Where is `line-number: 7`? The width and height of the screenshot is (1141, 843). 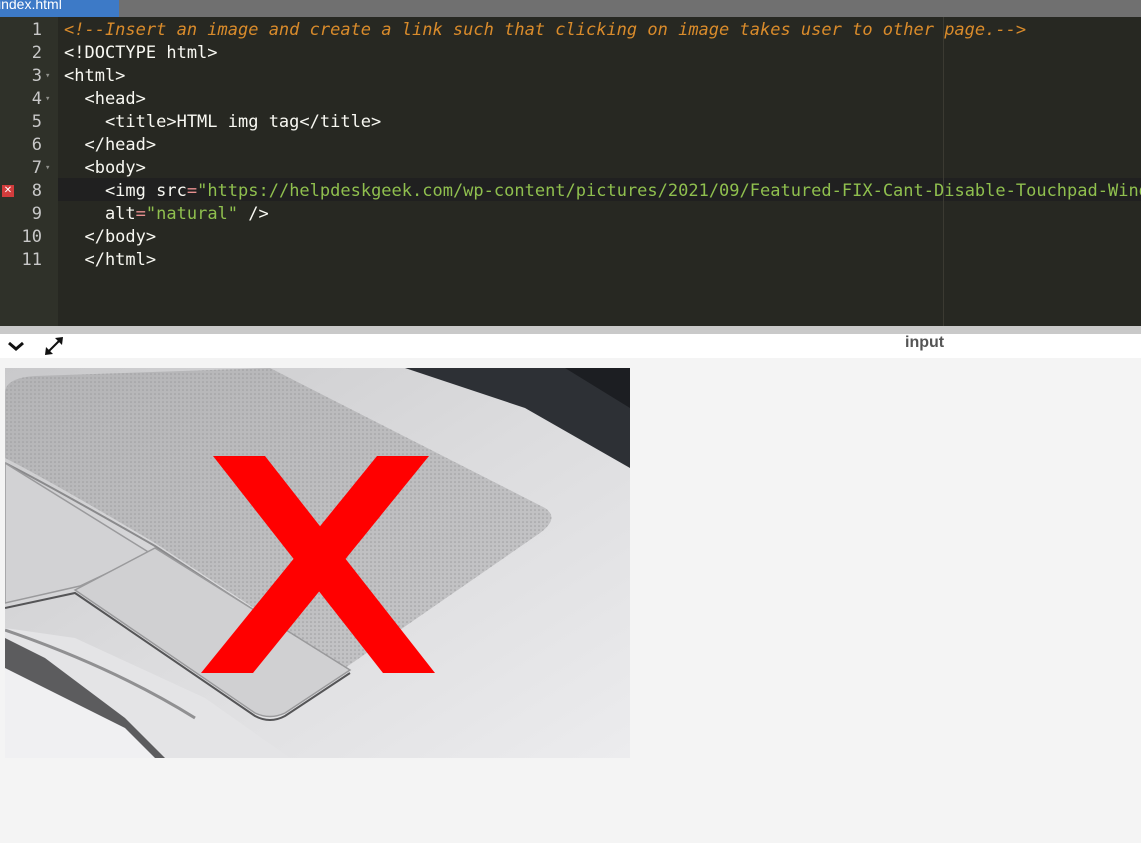 line-number: 7 is located at coordinates (36, 168).